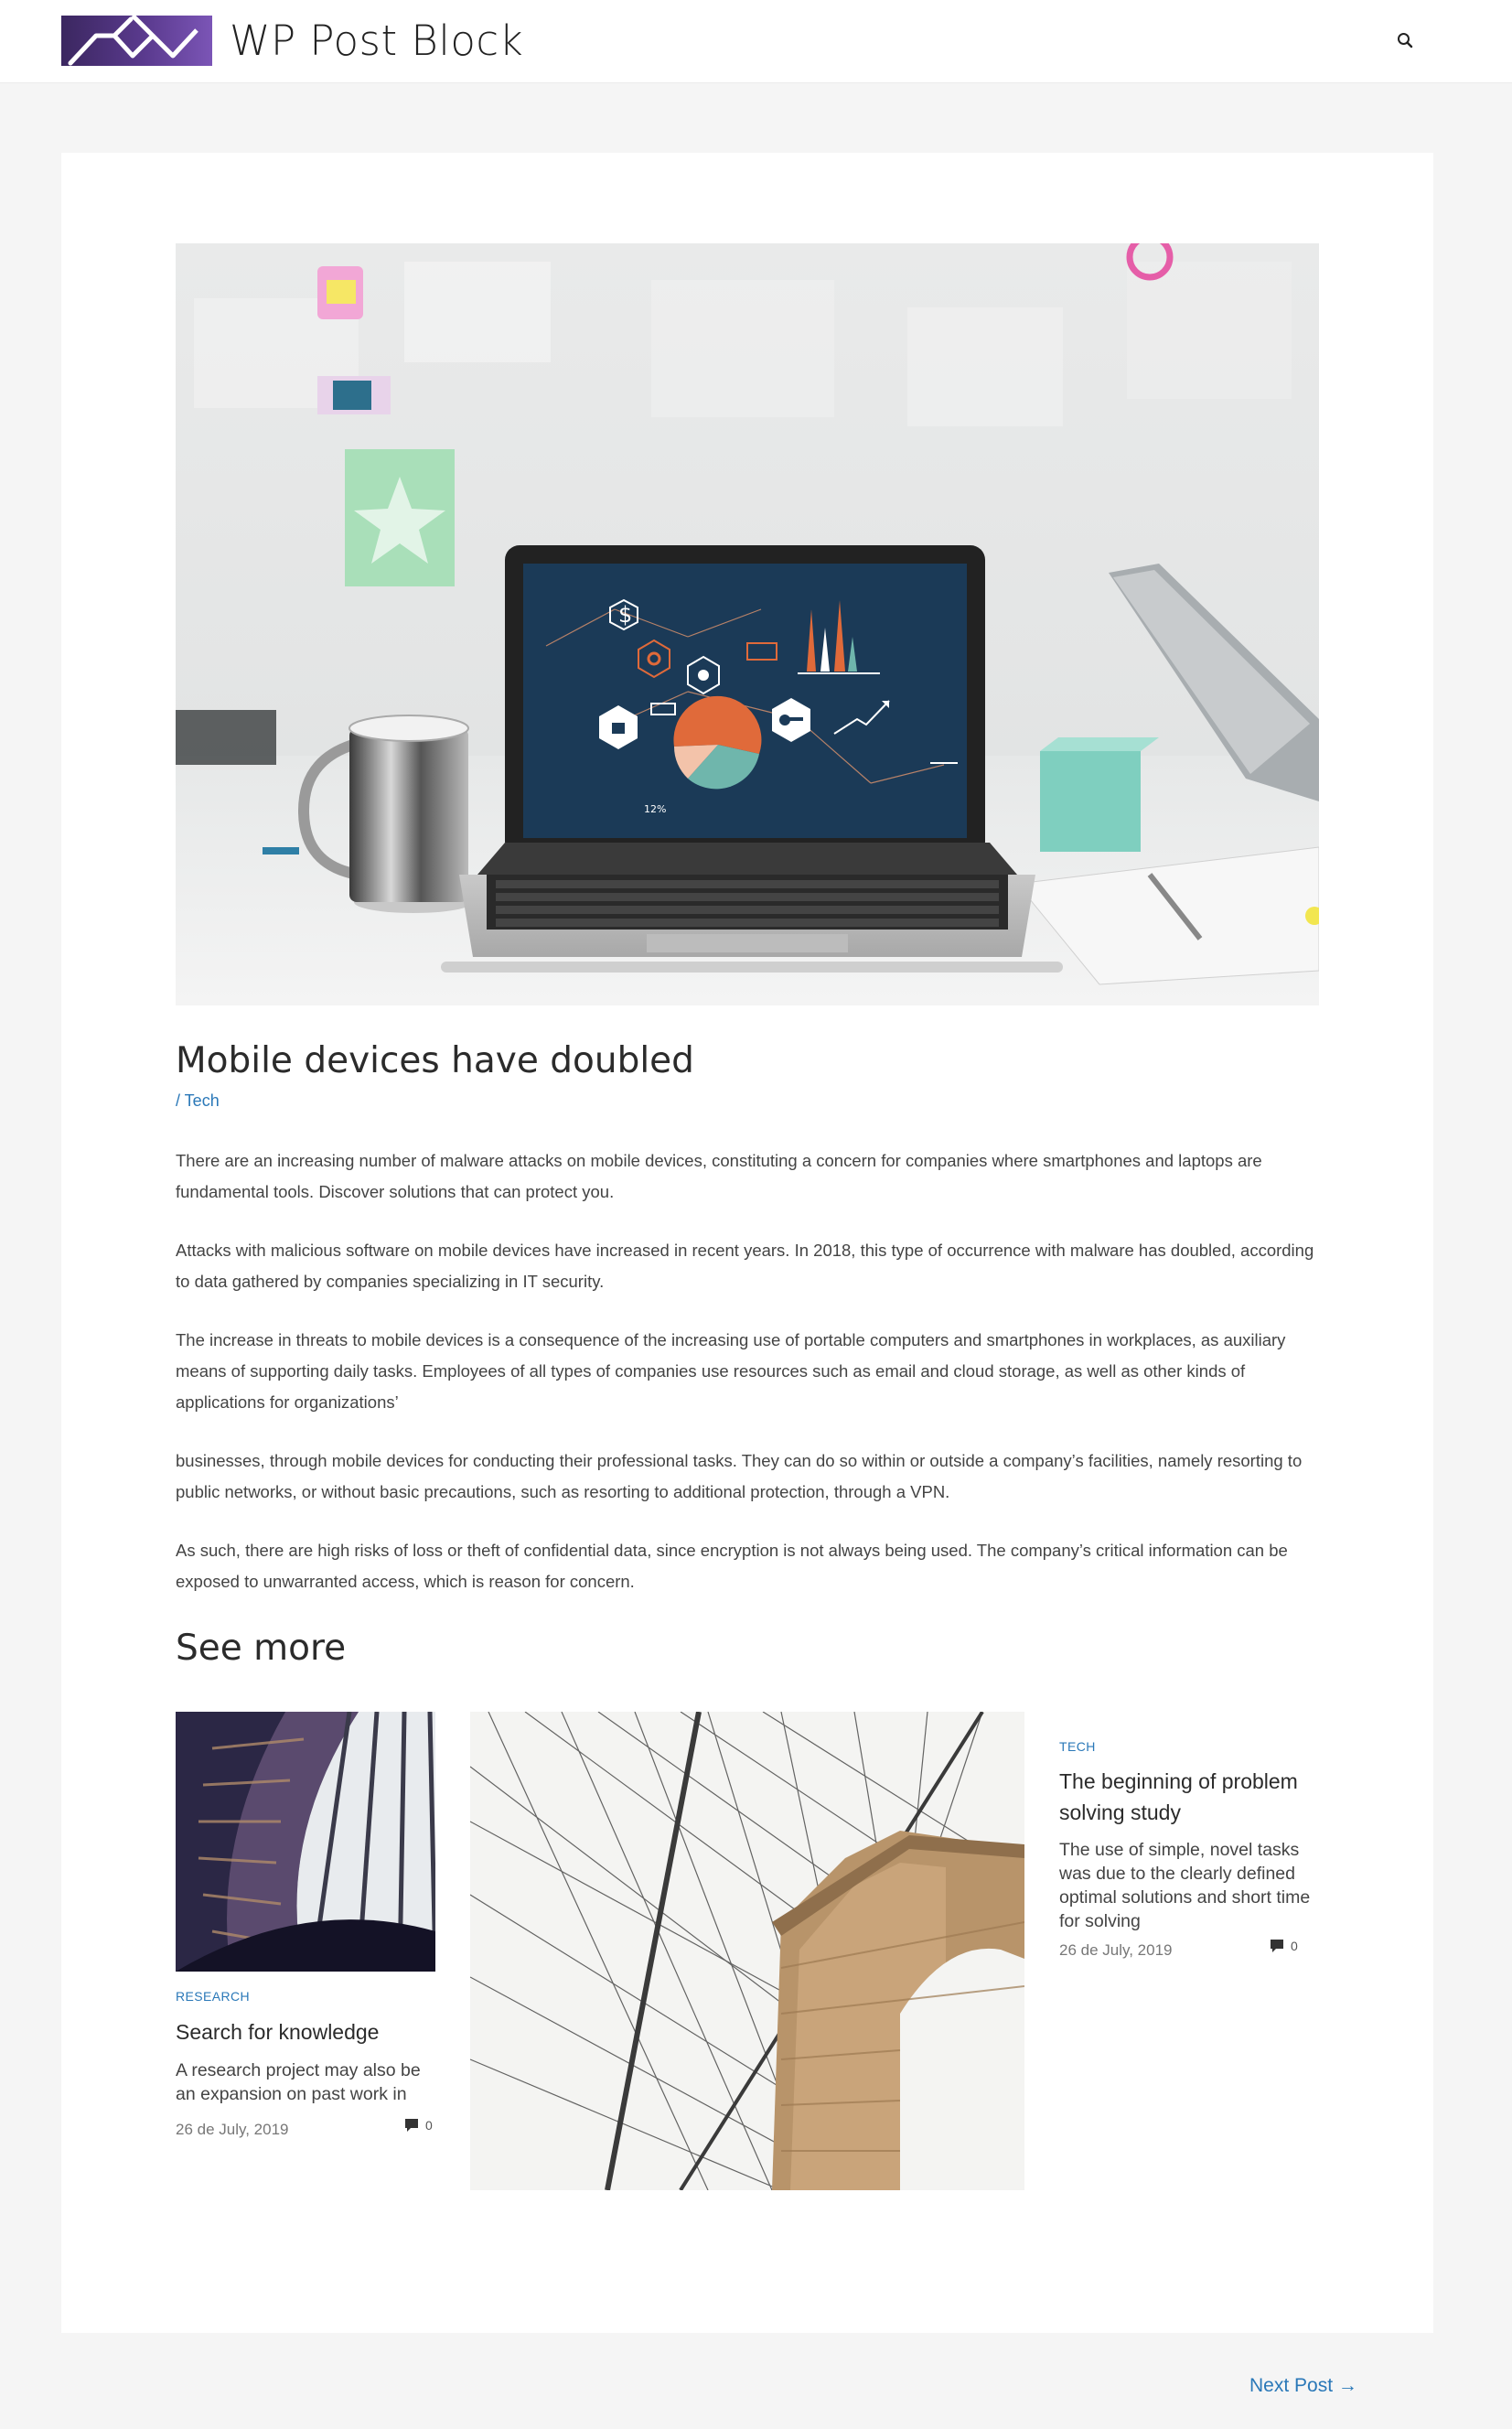 This screenshot has width=1512, height=2429. What do you see at coordinates (1077, 1747) in the screenshot?
I see `related-post-category: TECH` at bounding box center [1077, 1747].